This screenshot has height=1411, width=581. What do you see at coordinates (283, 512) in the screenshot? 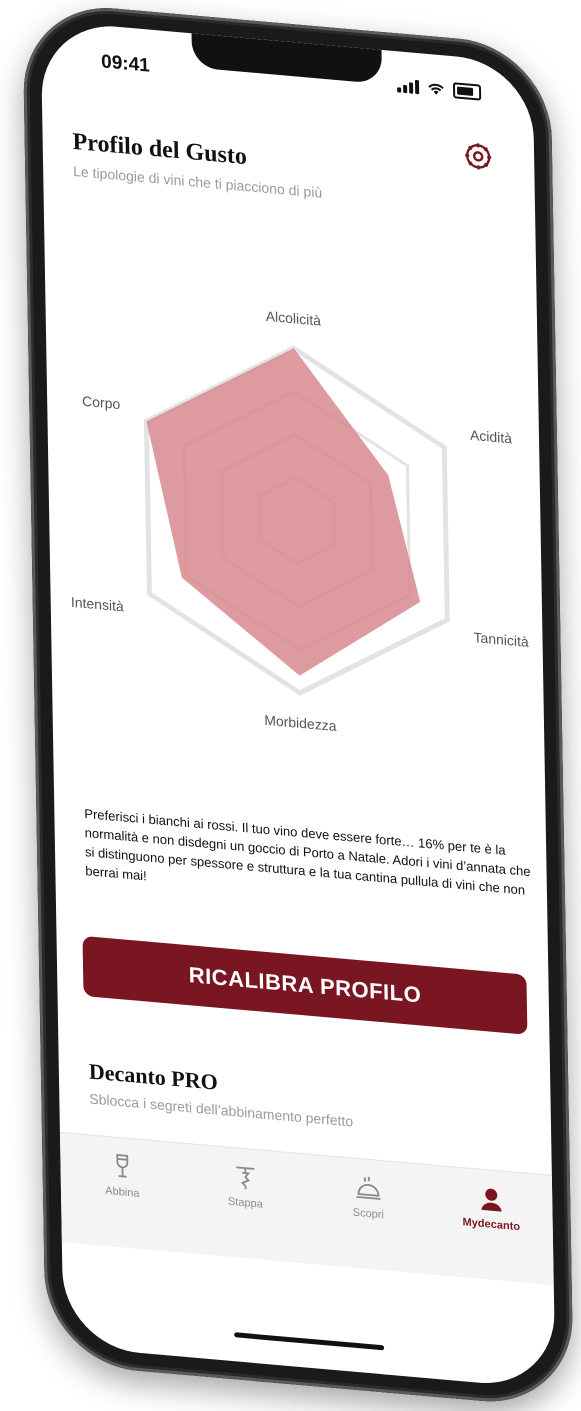
I see `taste-profile-area` at bounding box center [283, 512].